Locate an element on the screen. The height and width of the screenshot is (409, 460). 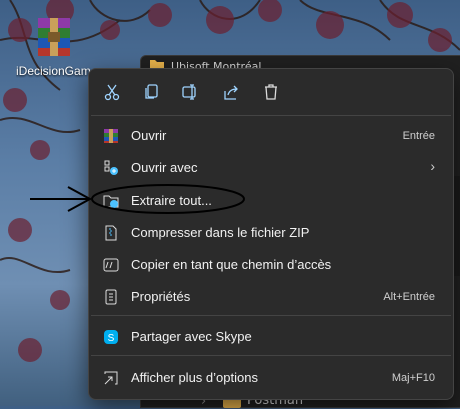
menu-item-label: Partager avec Skype is located at coordinates (191, 336).